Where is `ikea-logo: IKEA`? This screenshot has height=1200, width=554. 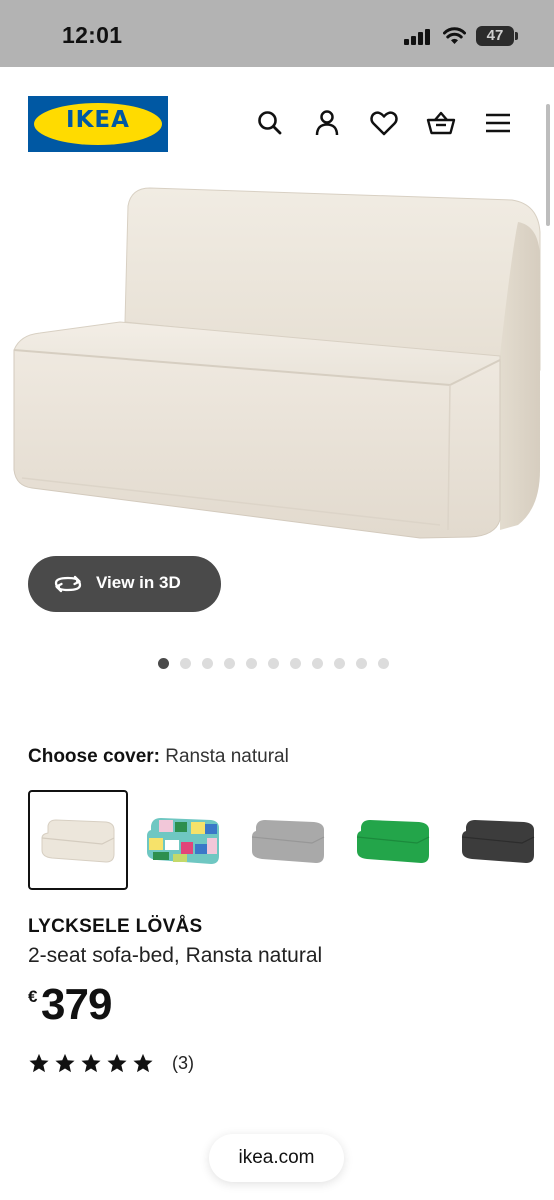
ikea-logo: IKEA is located at coordinates (98, 124).